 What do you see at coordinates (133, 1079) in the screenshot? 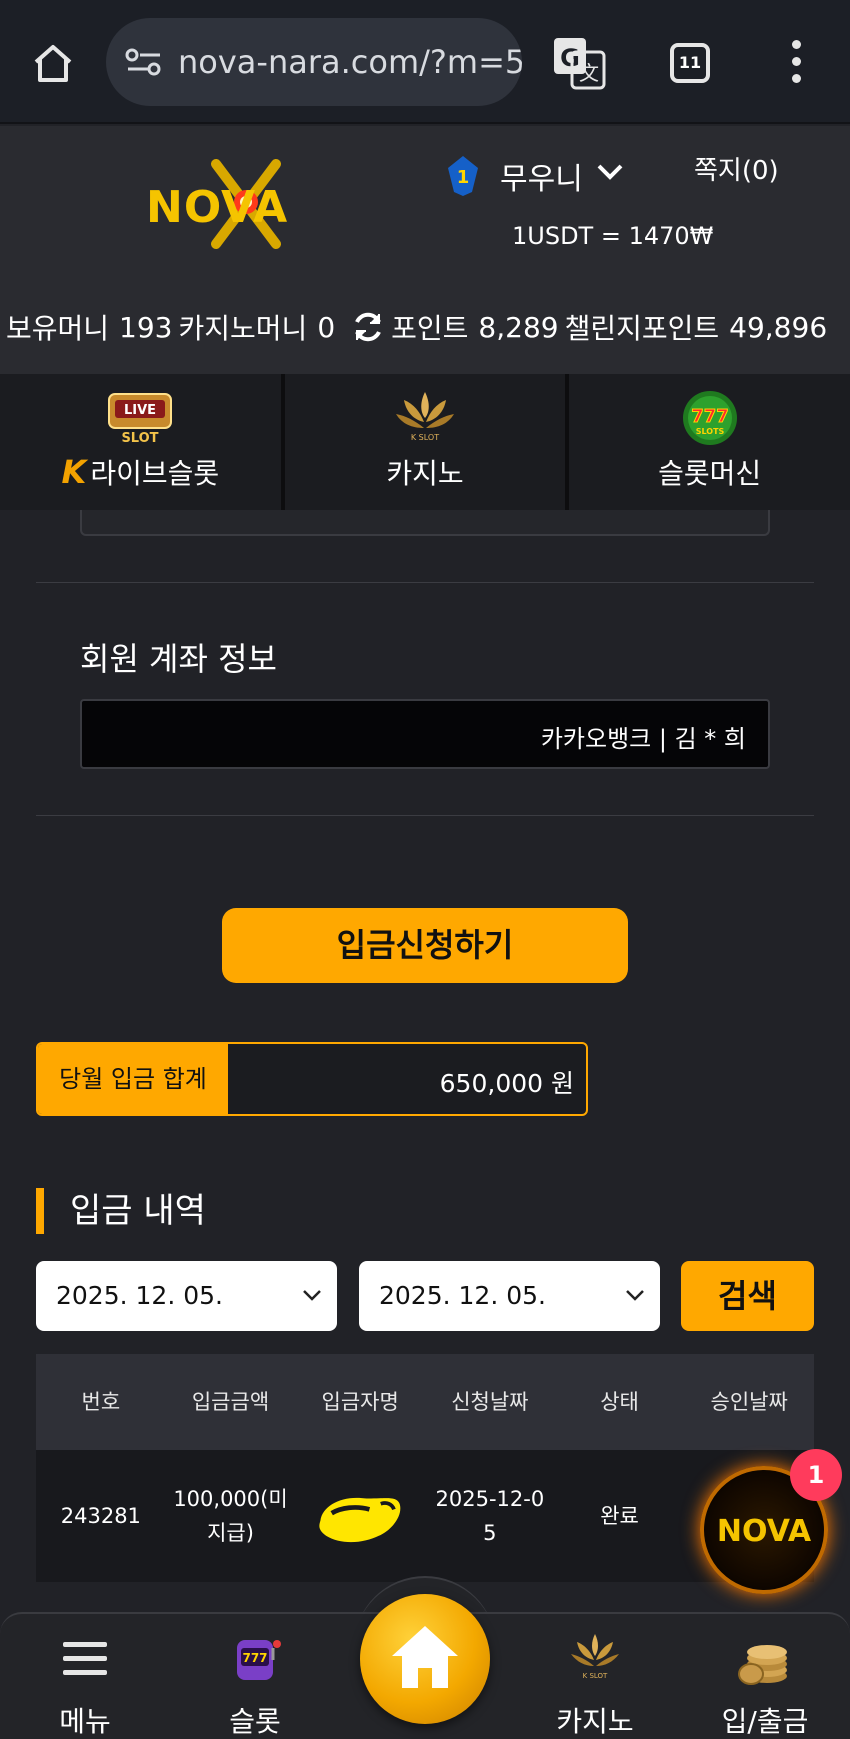
I see `monthly-total-label: 당월 입금 합계` at bounding box center [133, 1079].